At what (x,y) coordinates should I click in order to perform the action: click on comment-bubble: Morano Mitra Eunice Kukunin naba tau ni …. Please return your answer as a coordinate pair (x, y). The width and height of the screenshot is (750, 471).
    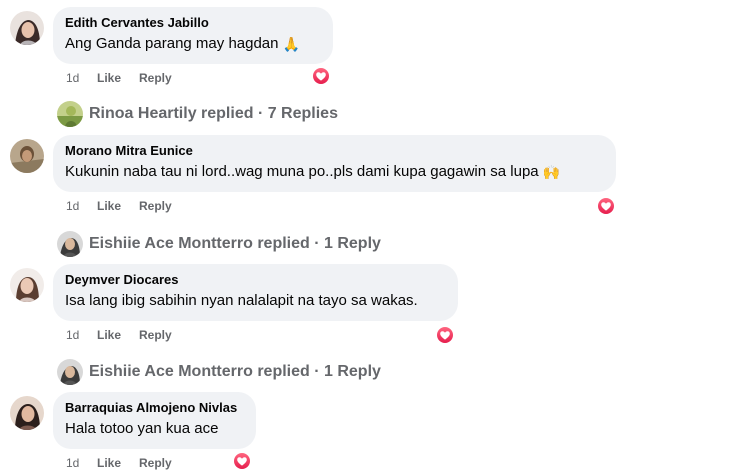
    Looking at the image, I should click on (334, 163).